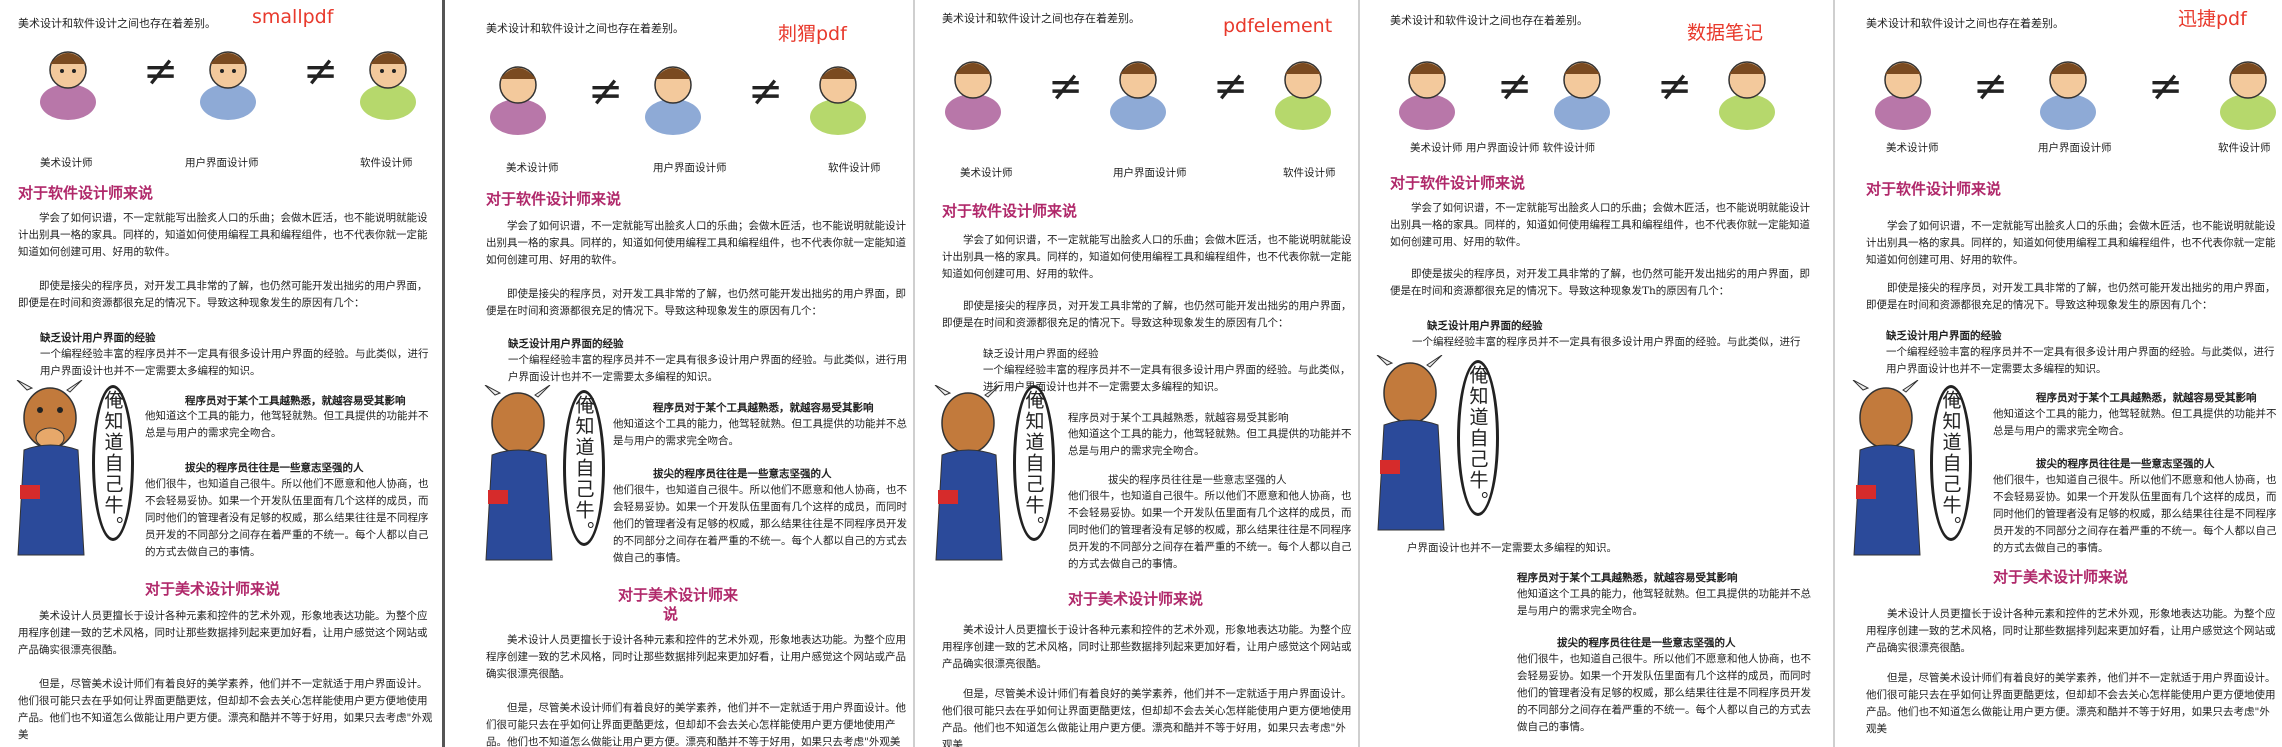  What do you see at coordinates (1512, 548) in the screenshot?
I see `lack-body-tail: 户界面设计也并不一定需要太多编程的知识。` at bounding box center [1512, 548].